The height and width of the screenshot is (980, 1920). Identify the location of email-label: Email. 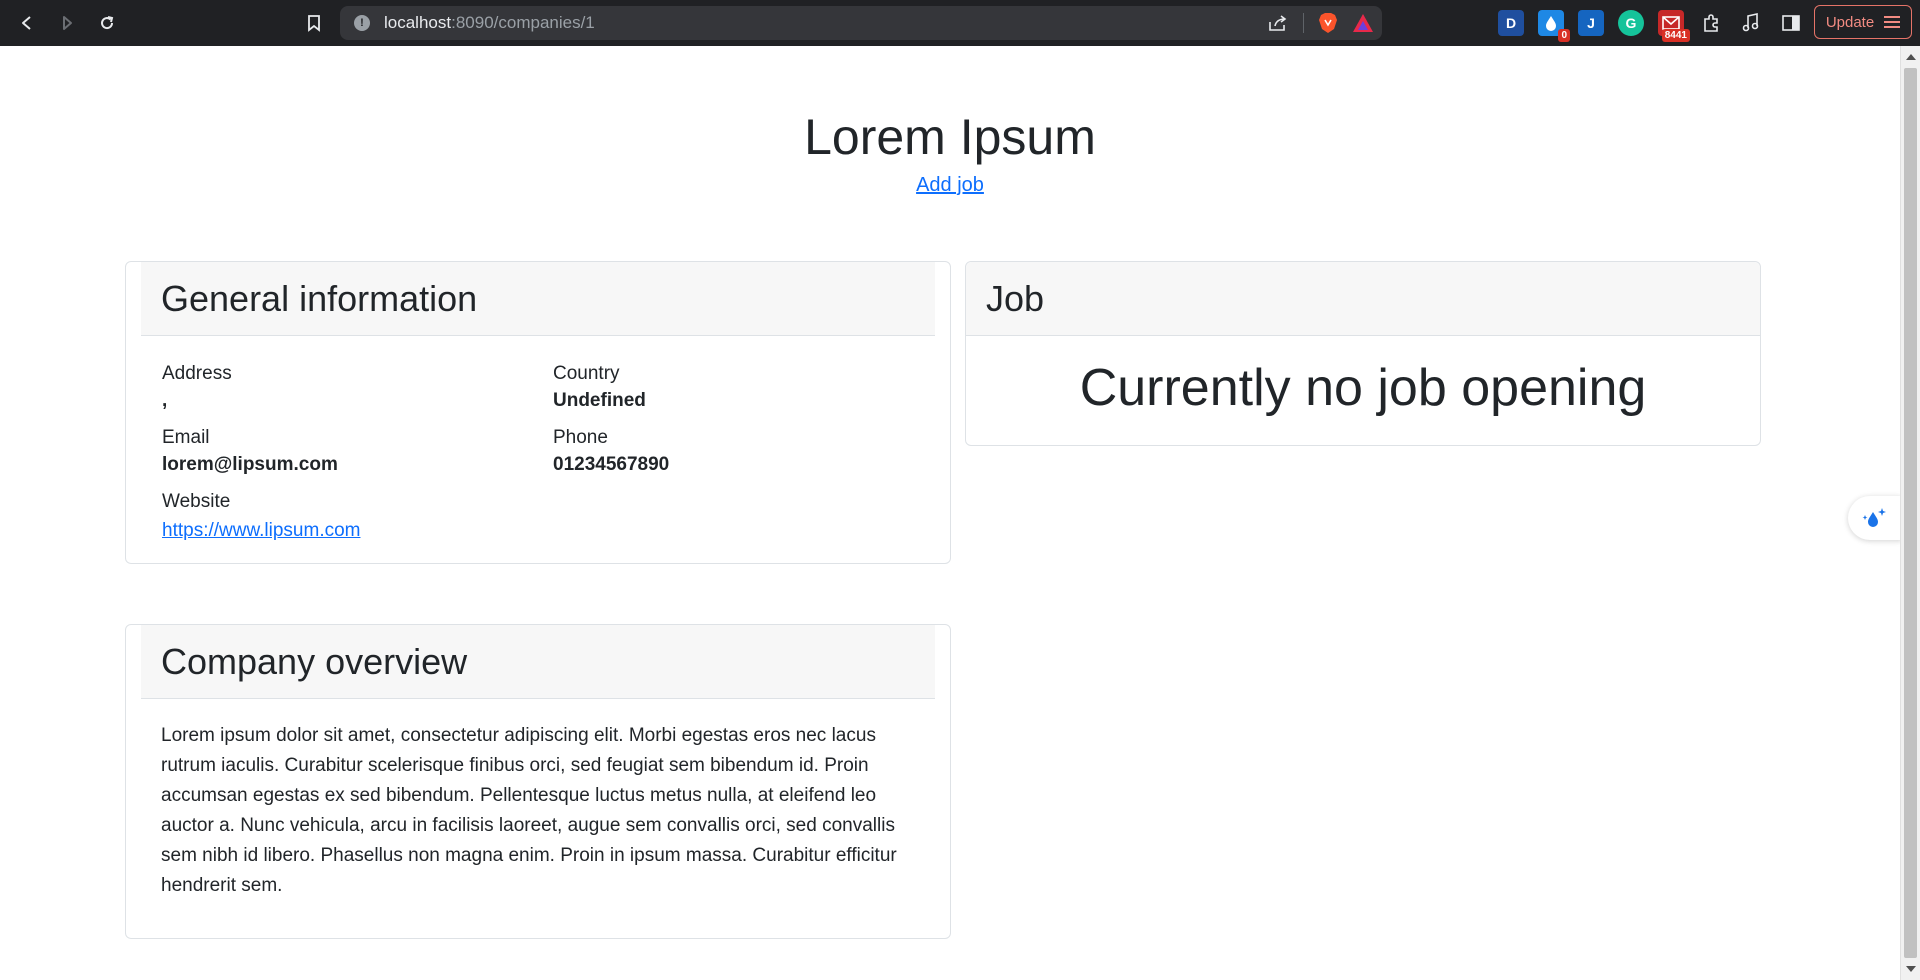
(186, 437).